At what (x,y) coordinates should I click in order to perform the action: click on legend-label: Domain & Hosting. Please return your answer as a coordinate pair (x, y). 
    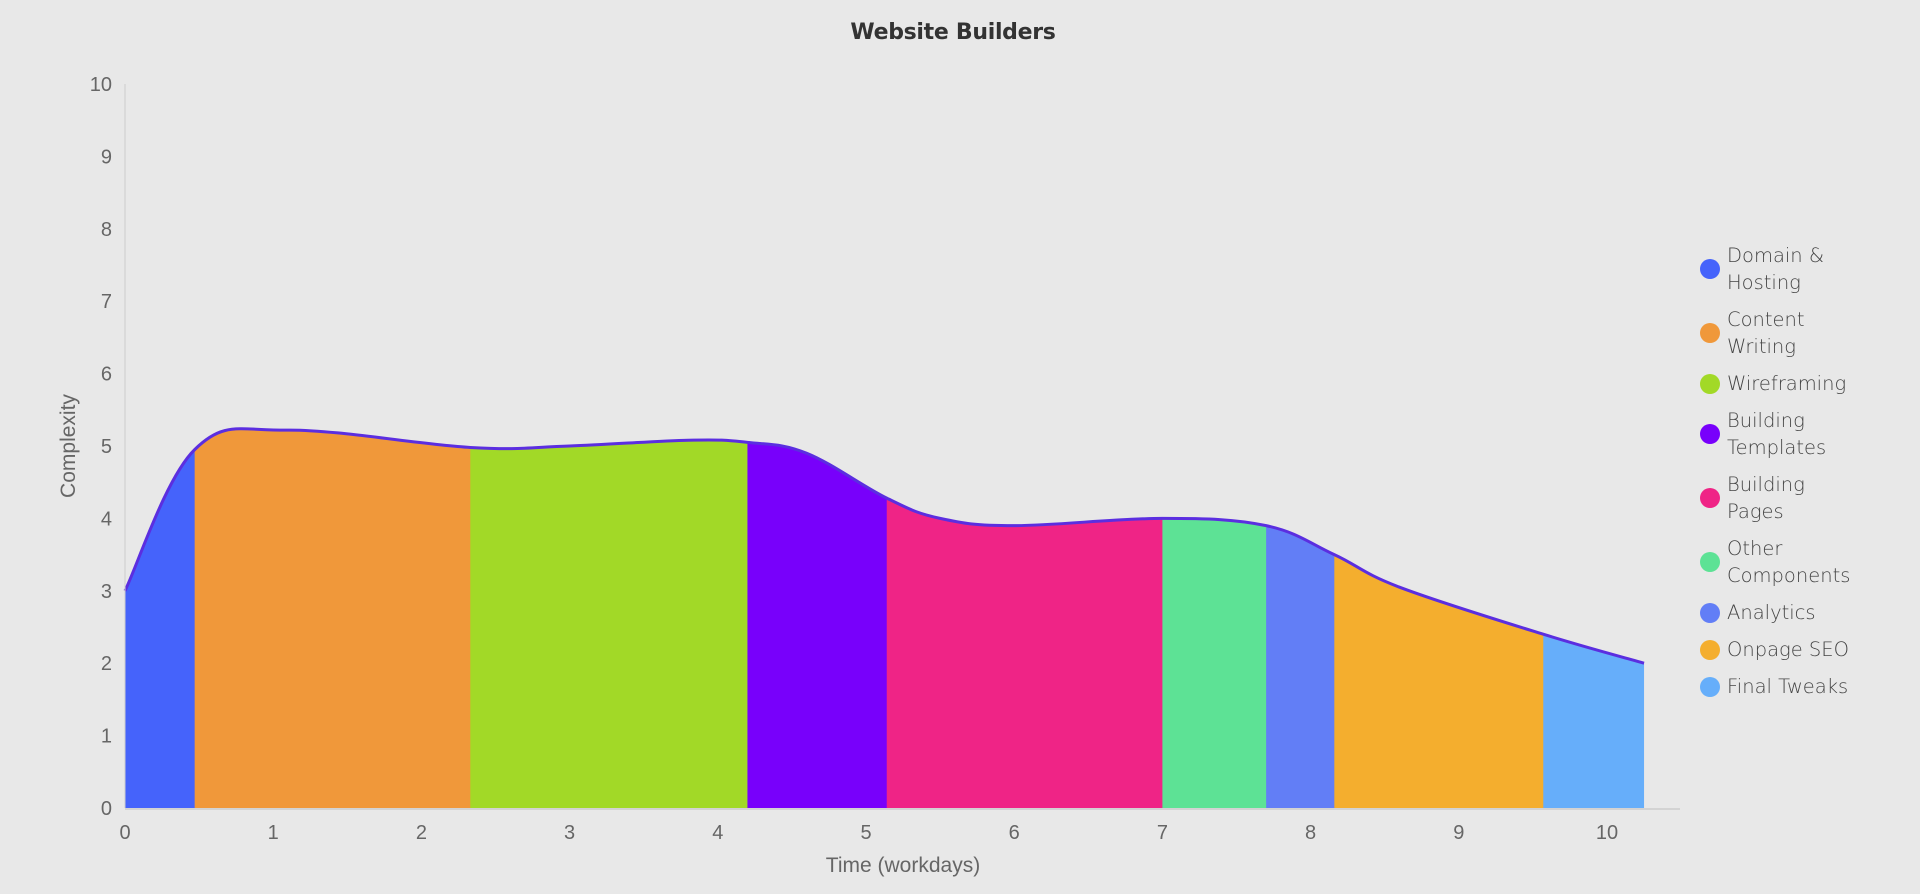
    Looking at the image, I should click on (1776, 269).